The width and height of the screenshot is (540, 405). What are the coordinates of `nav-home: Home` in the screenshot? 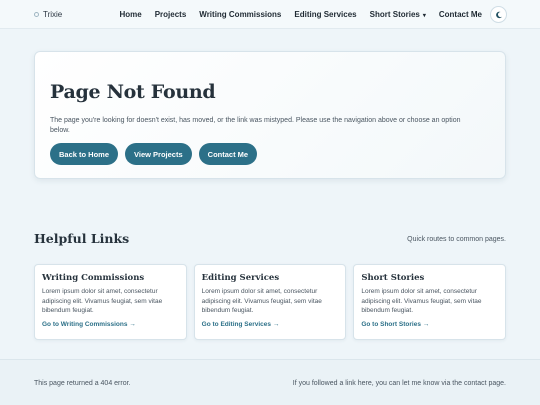 It's located at (130, 14).